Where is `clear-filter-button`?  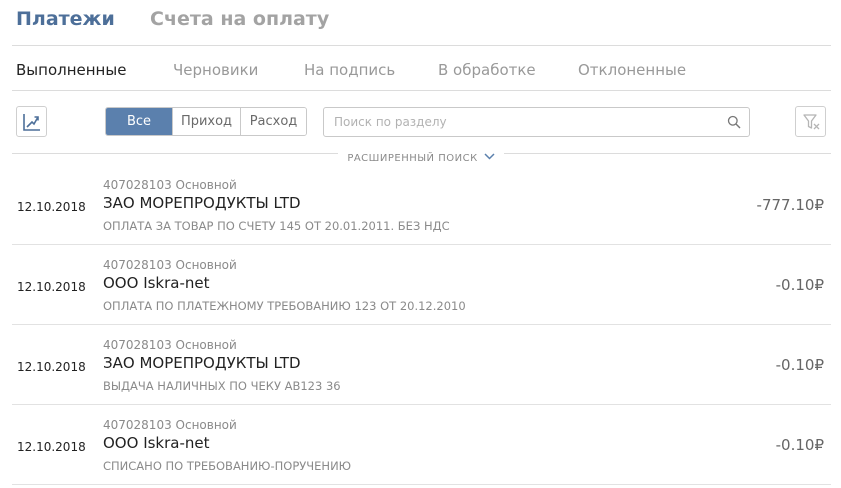
clear-filter-button is located at coordinates (810, 121).